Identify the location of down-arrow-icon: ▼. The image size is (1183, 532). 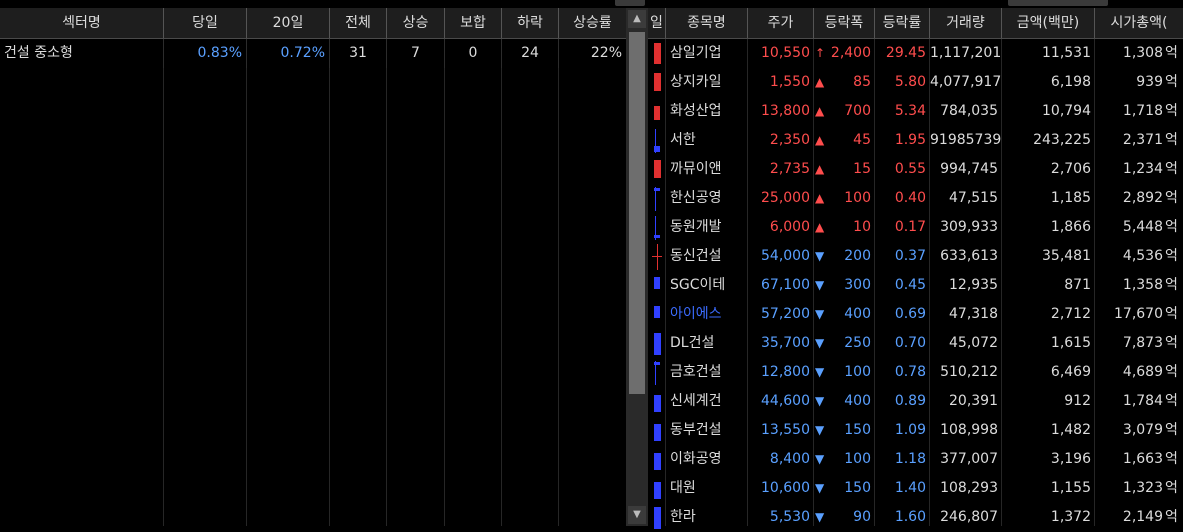
(820, 343).